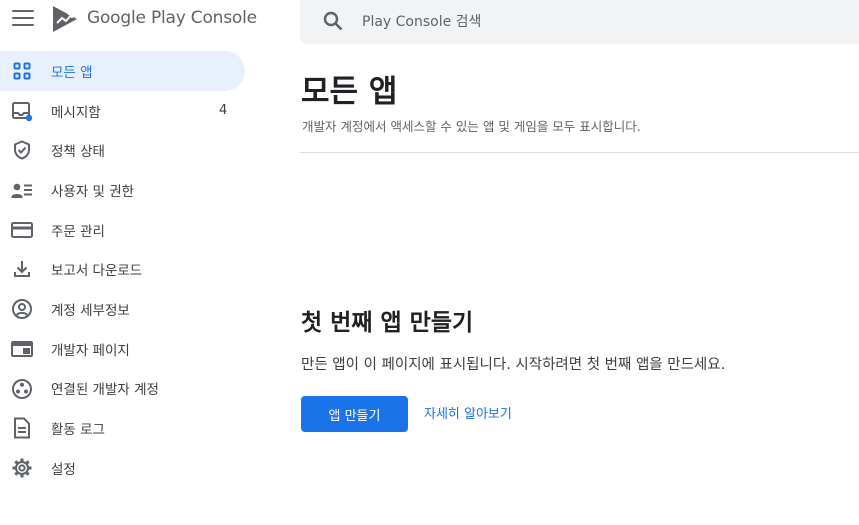  I want to click on page-title: 모든 앱, so click(349, 92).